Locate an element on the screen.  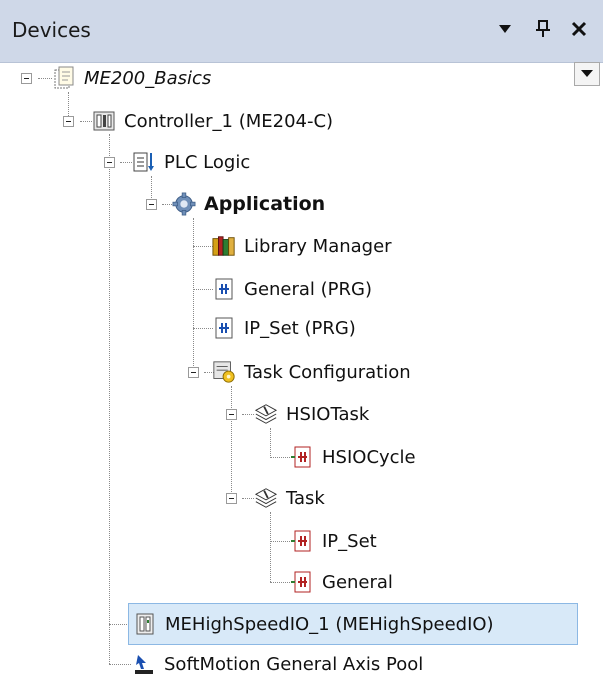
tree-label: IP_Set (PRG) is located at coordinates (300, 328).